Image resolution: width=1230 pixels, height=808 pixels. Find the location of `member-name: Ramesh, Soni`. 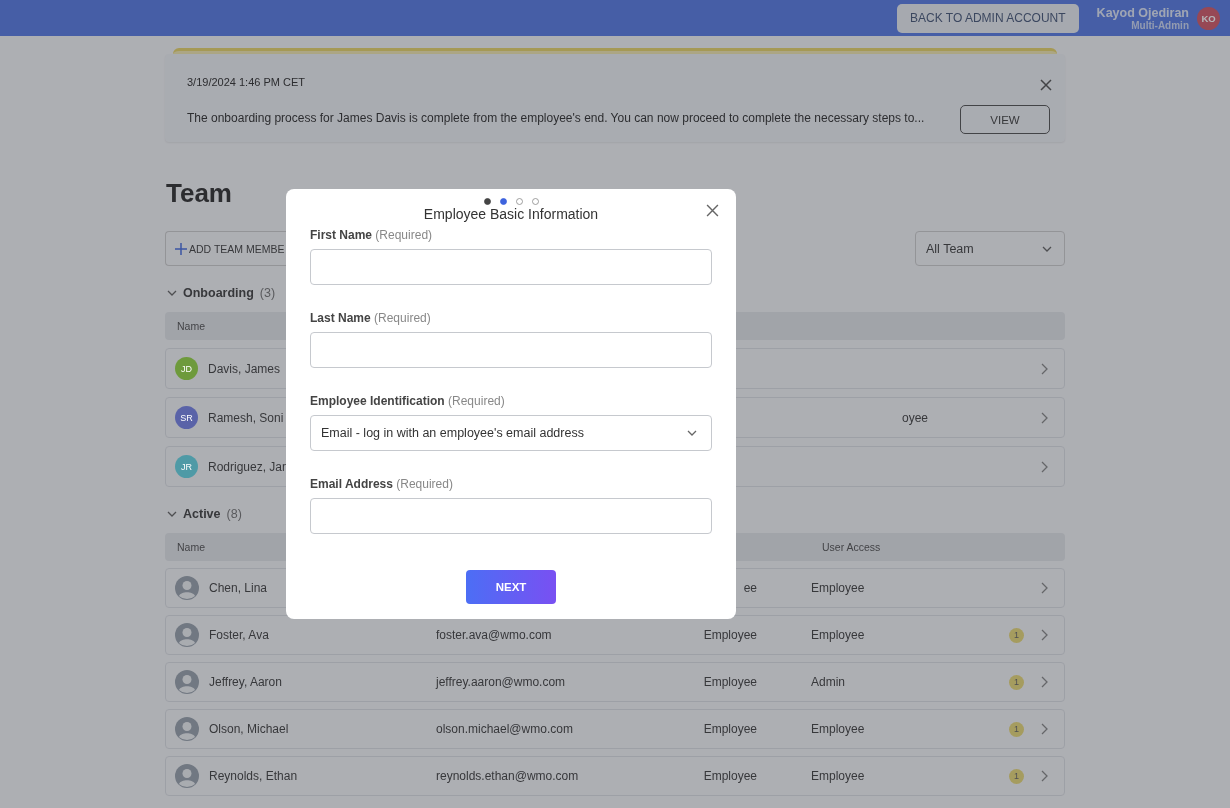

member-name: Ramesh, Soni is located at coordinates (246, 417).